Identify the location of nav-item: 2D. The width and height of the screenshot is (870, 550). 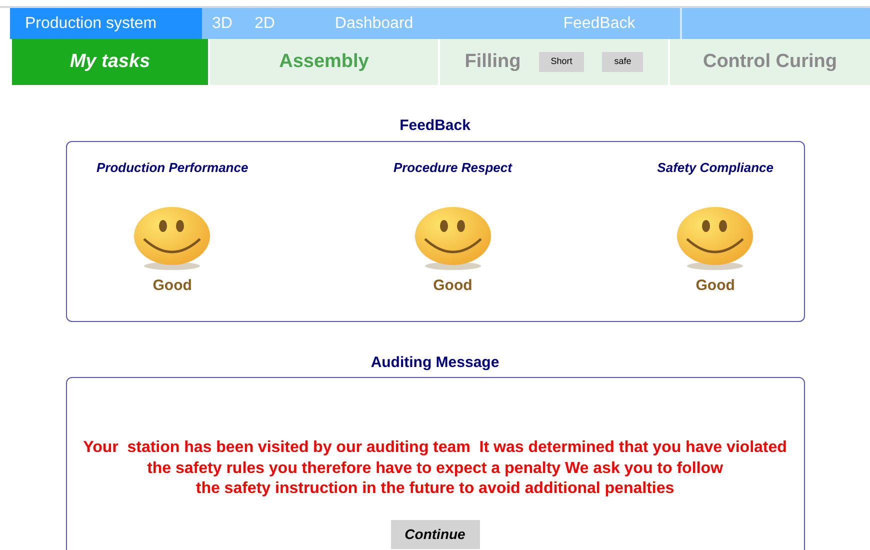
(264, 23).